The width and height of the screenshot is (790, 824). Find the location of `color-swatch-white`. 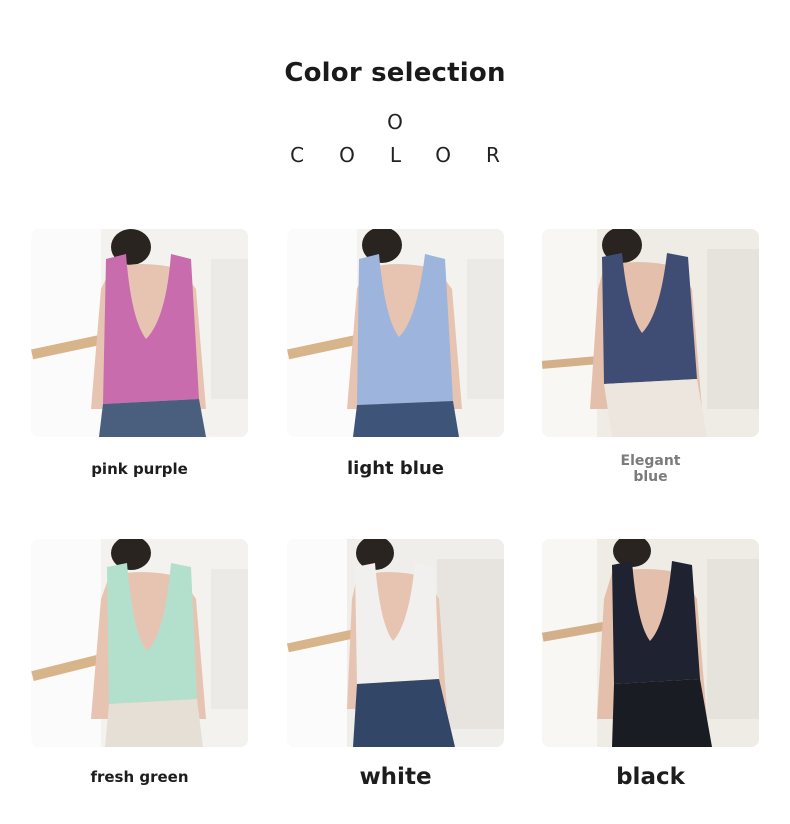

color-swatch-white is located at coordinates (395, 643).